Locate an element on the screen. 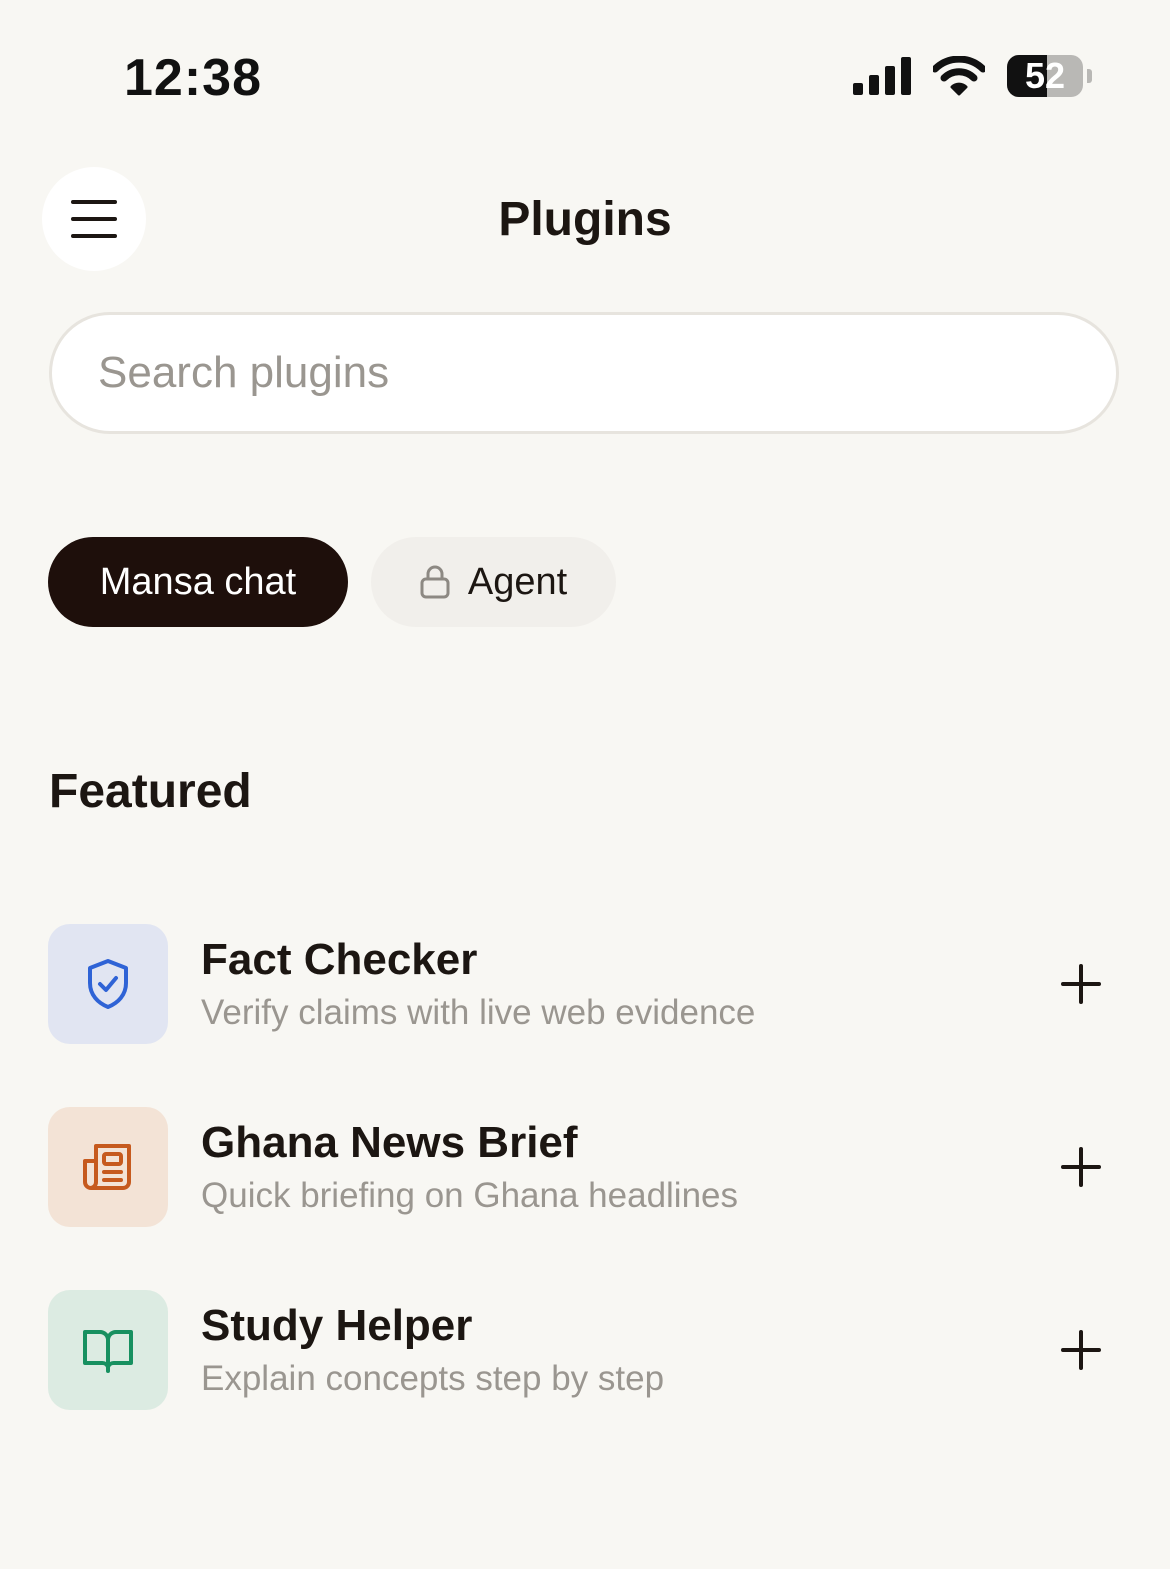 This screenshot has height=1569, width=1170. plugin-name: Ghana News Brief is located at coordinates (389, 1142).